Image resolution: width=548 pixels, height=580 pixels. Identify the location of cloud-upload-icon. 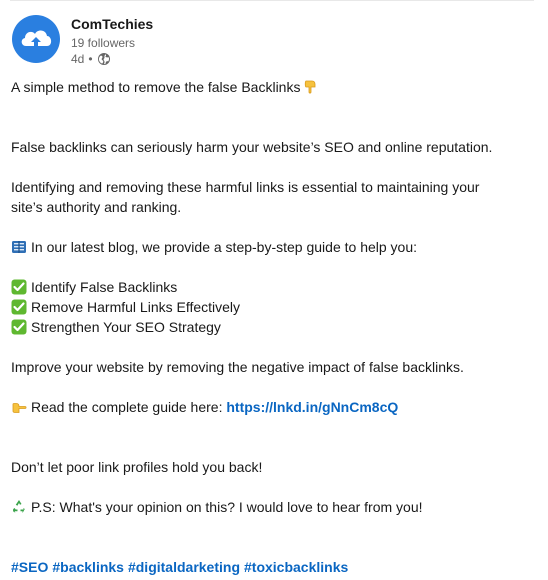
(36, 39).